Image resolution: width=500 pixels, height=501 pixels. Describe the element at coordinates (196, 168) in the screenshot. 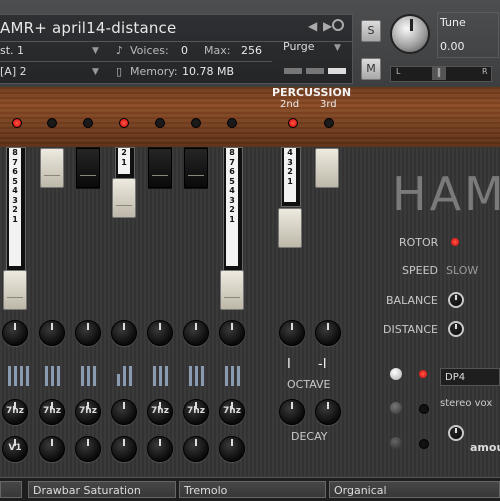

I see `drawbar-6-handle` at that location.